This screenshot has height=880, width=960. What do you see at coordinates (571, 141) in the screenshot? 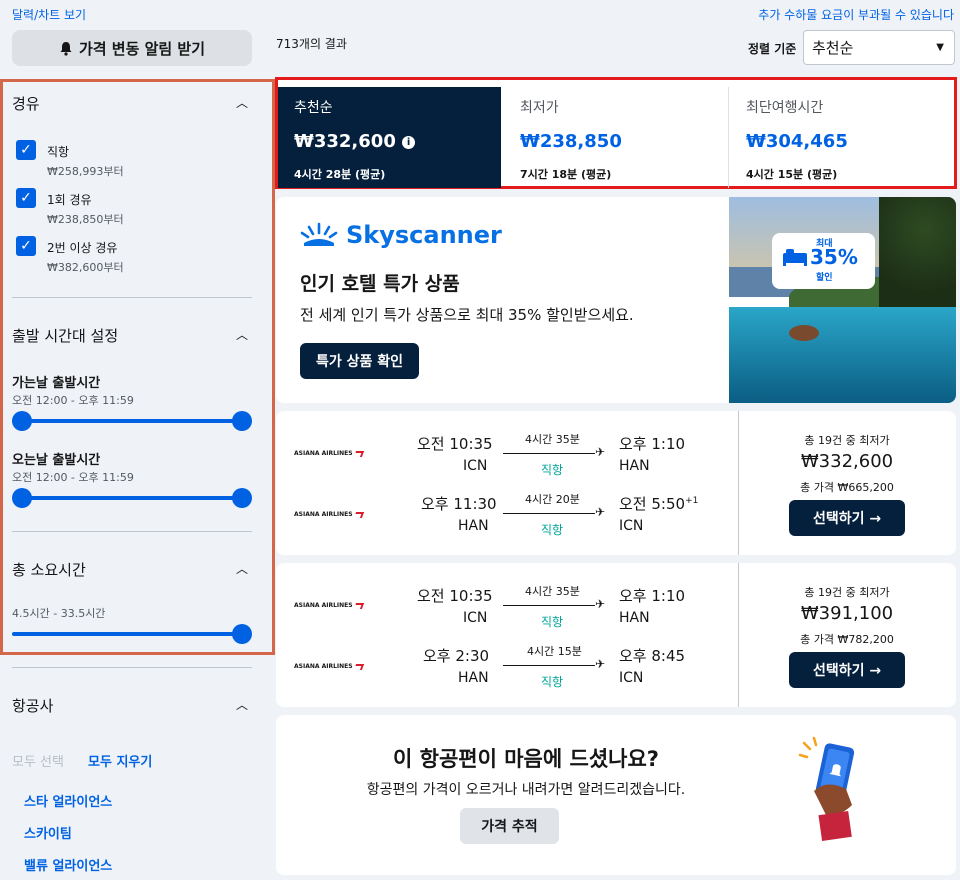
I see `tab-price: ₩238,850` at bounding box center [571, 141].